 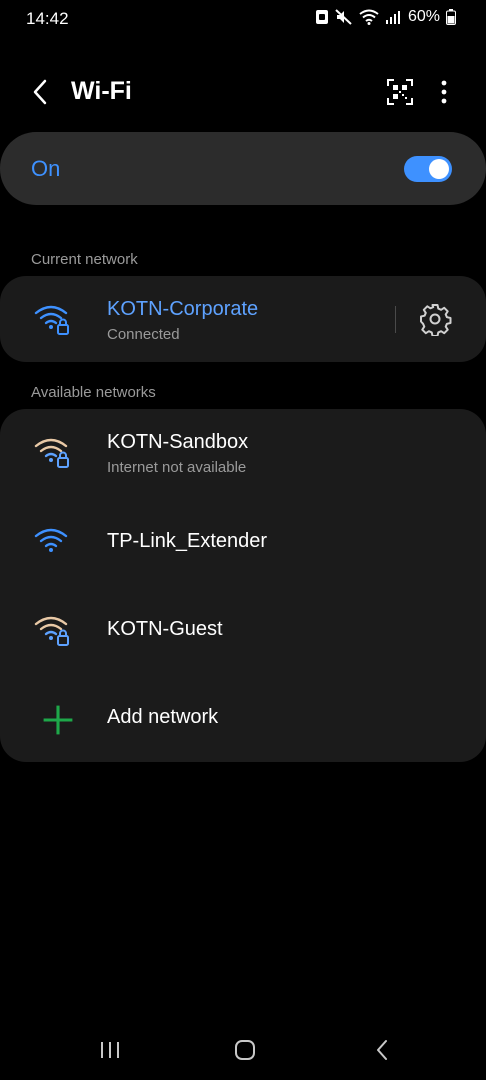 I want to click on battery-percent: 60%, so click(x=423, y=16).